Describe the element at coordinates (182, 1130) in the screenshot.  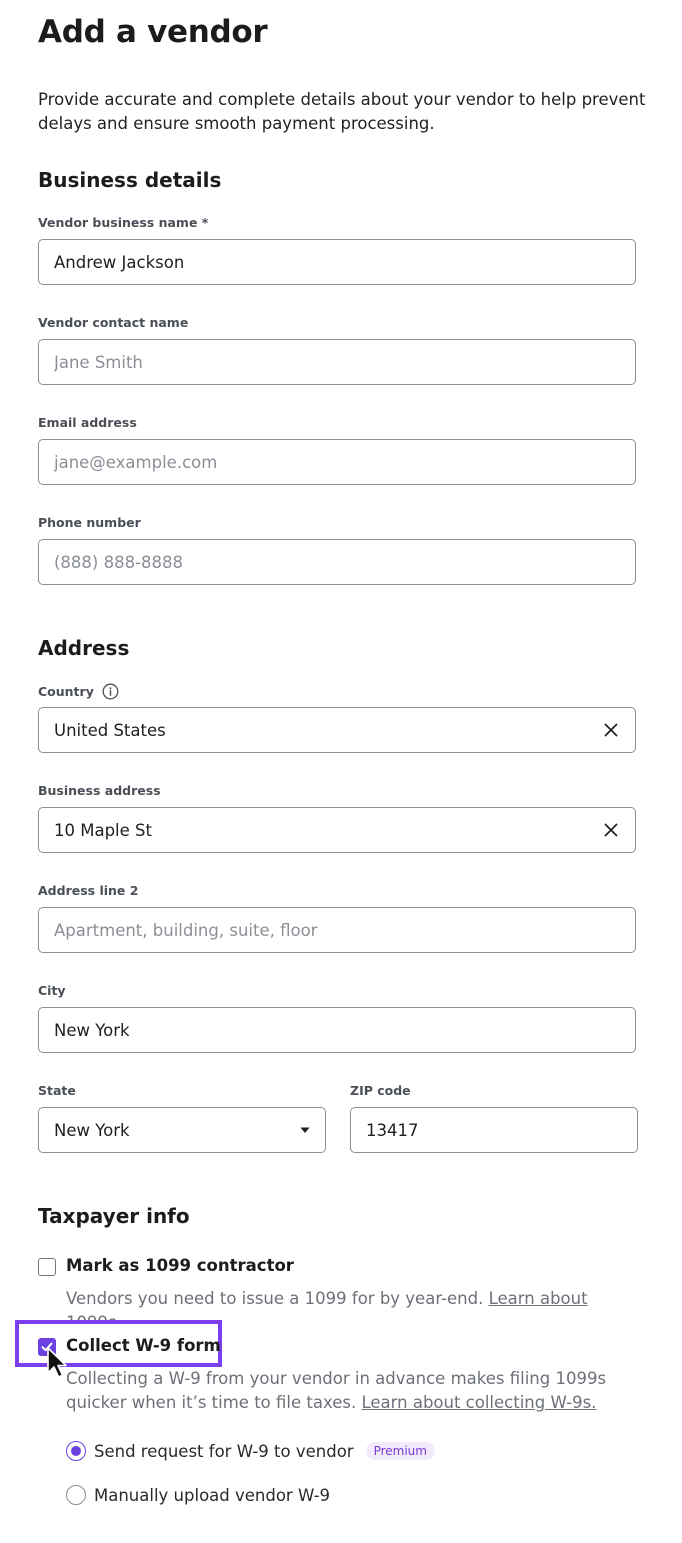
I see `state-select: New York` at that location.